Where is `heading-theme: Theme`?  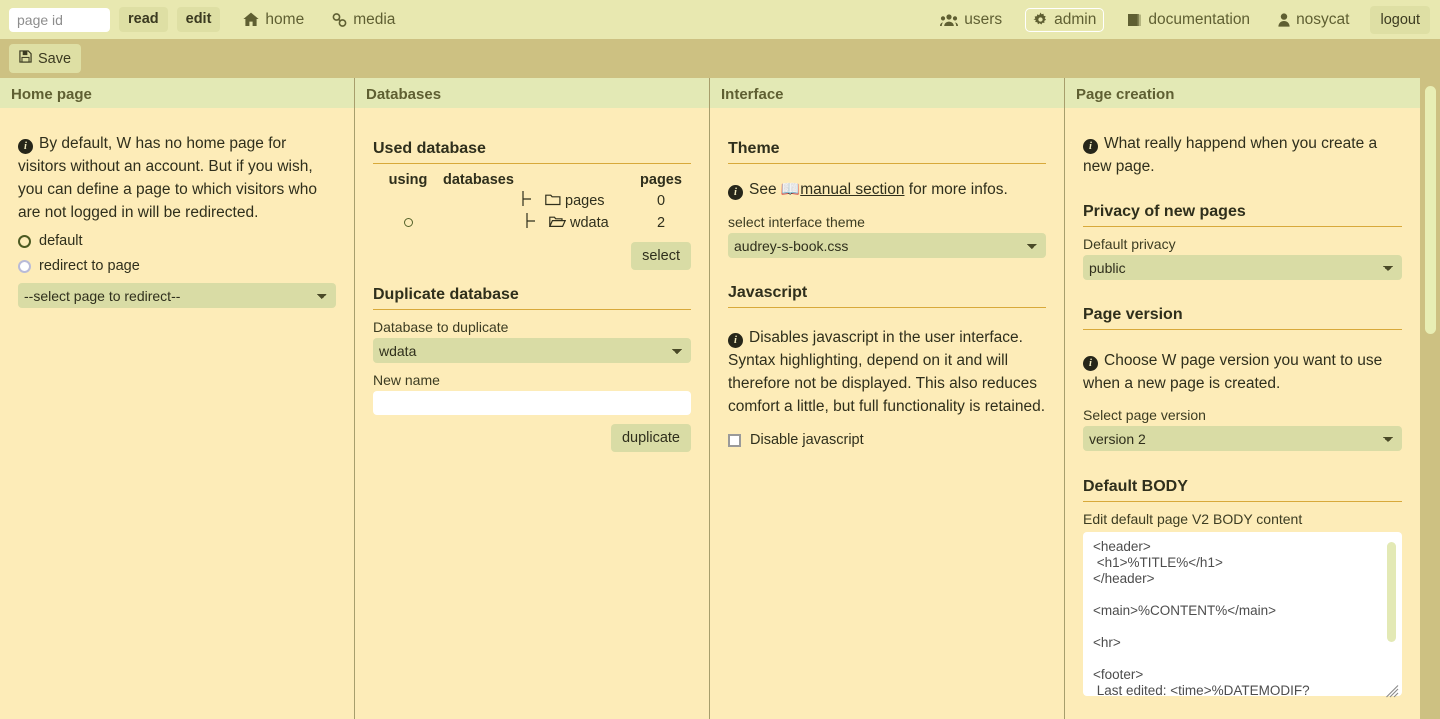 heading-theme: Theme is located at coordinates (887, 152).